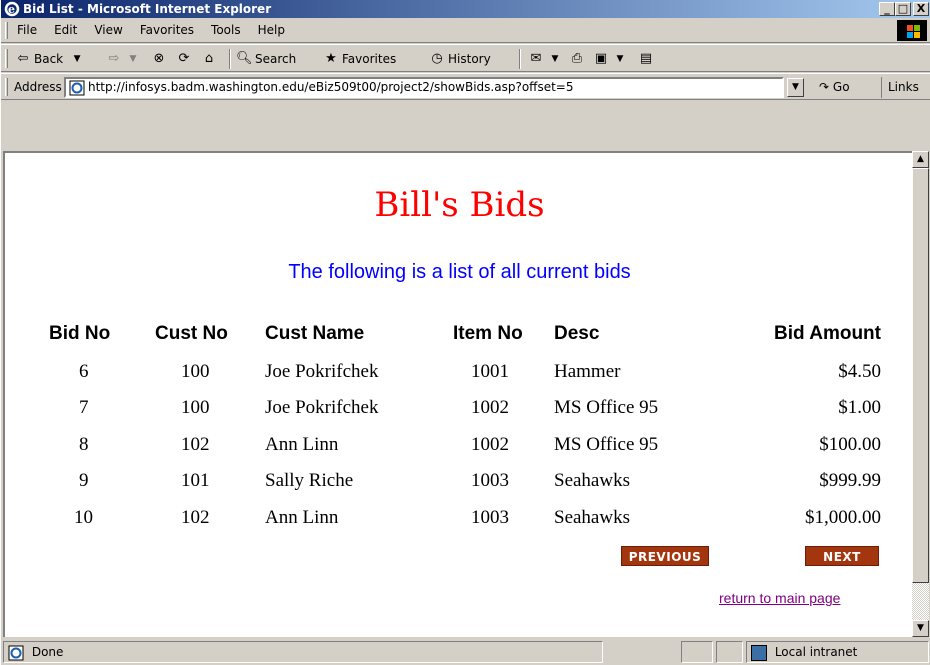  Describe the element at coordinates (77, 88) in the screenshot. I see `page-icon` at that location.